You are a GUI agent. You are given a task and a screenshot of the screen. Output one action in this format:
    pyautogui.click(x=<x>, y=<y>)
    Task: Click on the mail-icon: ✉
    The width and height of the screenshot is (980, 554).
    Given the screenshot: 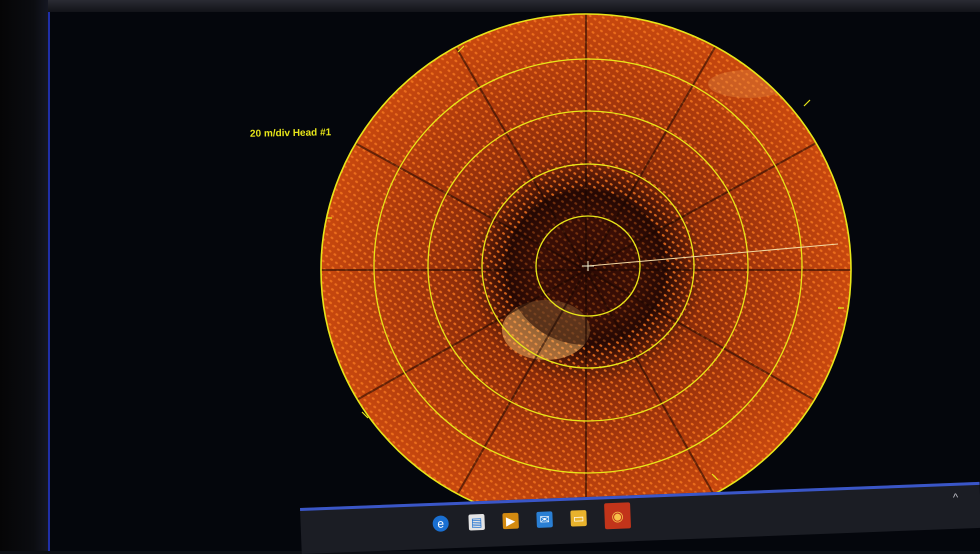 What is the action you would take?
    pyautogui.click(x=544, y=519)
    